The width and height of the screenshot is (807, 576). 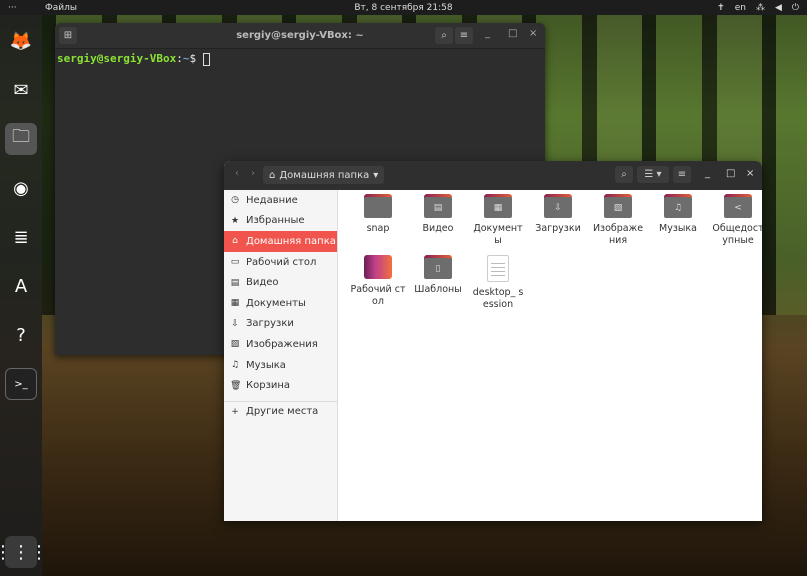 I want to click on sidebar-item: + Другие места, so click(x=280, y=411).